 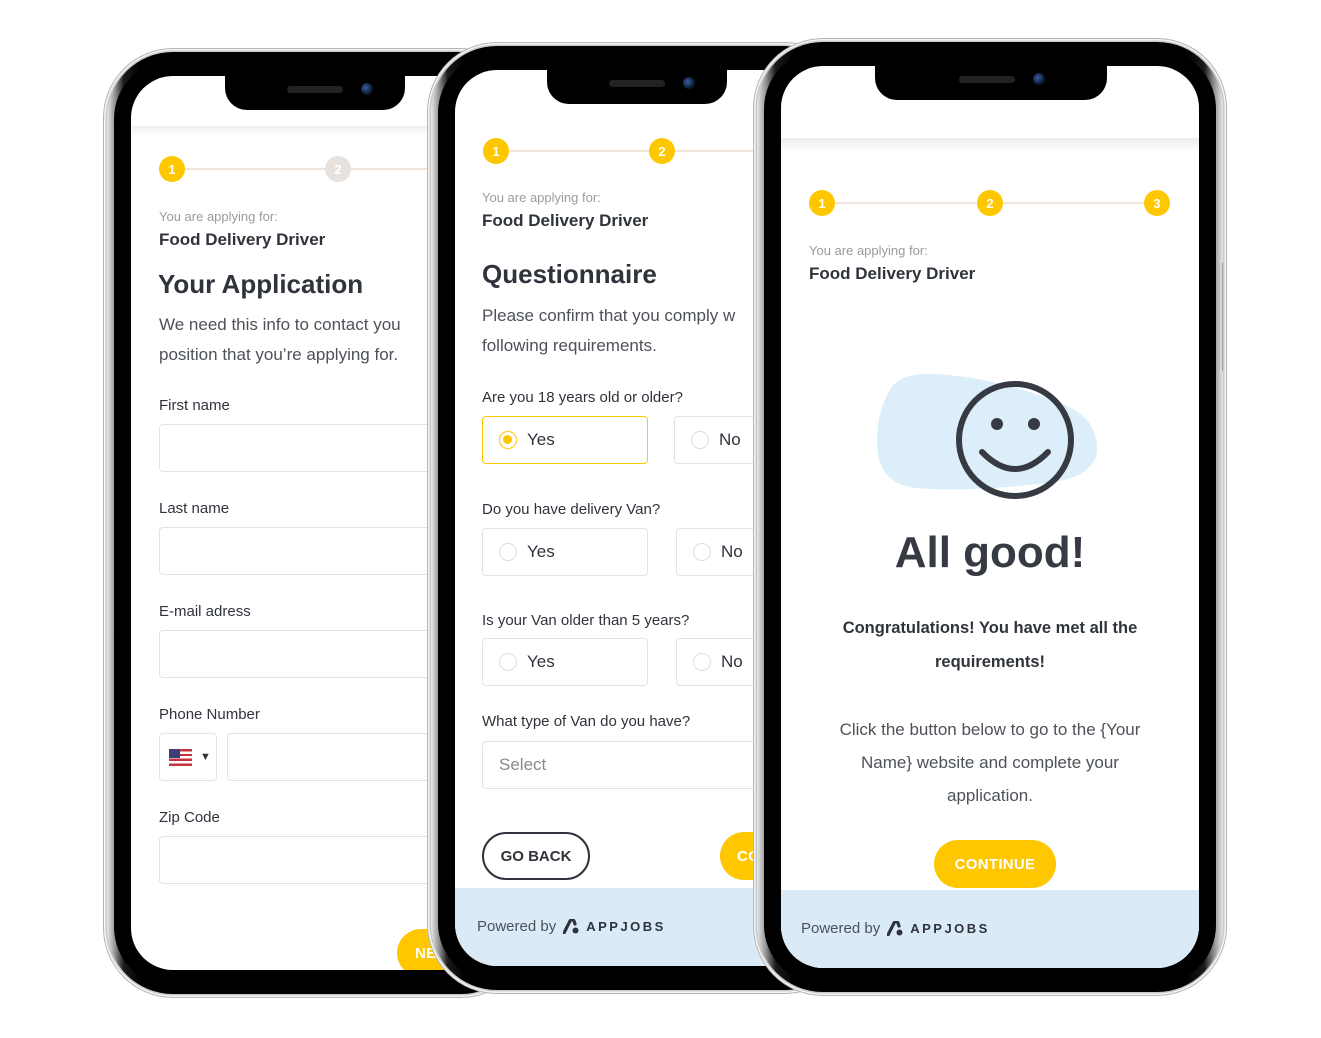 I want to click on us-flag-icon, so click(x=180, y=757).